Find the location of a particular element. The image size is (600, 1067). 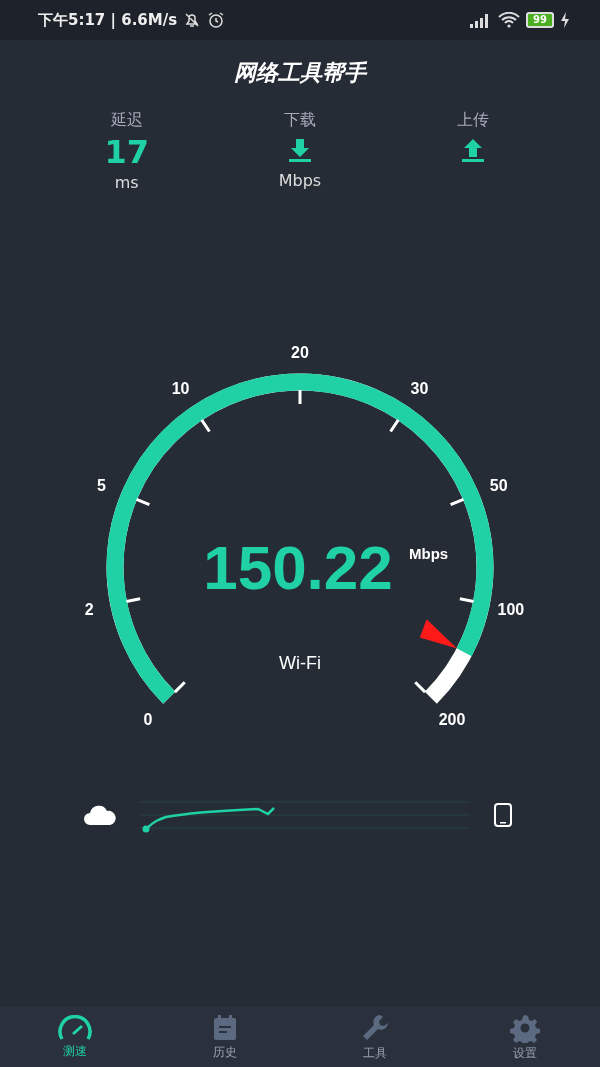

speed-unit: Mbps is located at coordinates (429, 553).